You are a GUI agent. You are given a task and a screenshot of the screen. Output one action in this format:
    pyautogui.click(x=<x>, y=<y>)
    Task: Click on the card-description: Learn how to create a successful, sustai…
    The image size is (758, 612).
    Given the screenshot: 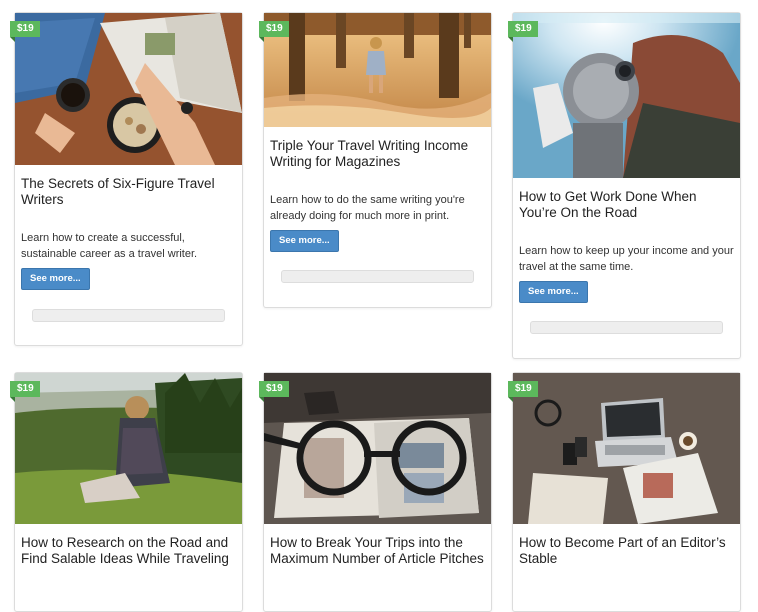 What is the action you would take?
    pyautogui.click(x=109, y=246)
    